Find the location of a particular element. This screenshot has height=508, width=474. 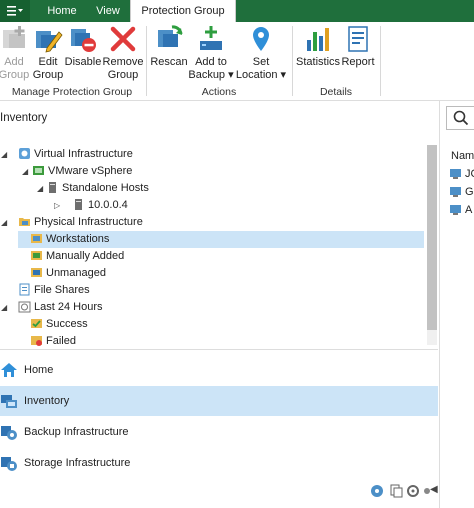

tree-scrollbar-thumb is located at coordinates (432, 237).